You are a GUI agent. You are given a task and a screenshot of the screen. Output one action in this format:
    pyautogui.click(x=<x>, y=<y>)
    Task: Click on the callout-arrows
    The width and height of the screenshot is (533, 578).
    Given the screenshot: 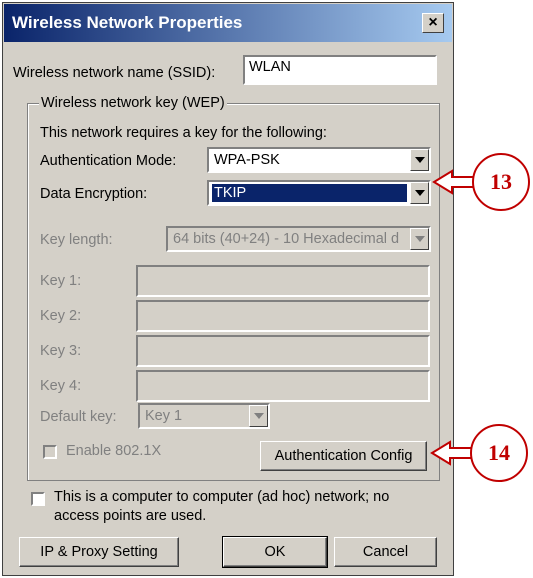 What is the action you would take?
    pyautogui.click(x=452, y=317)
    